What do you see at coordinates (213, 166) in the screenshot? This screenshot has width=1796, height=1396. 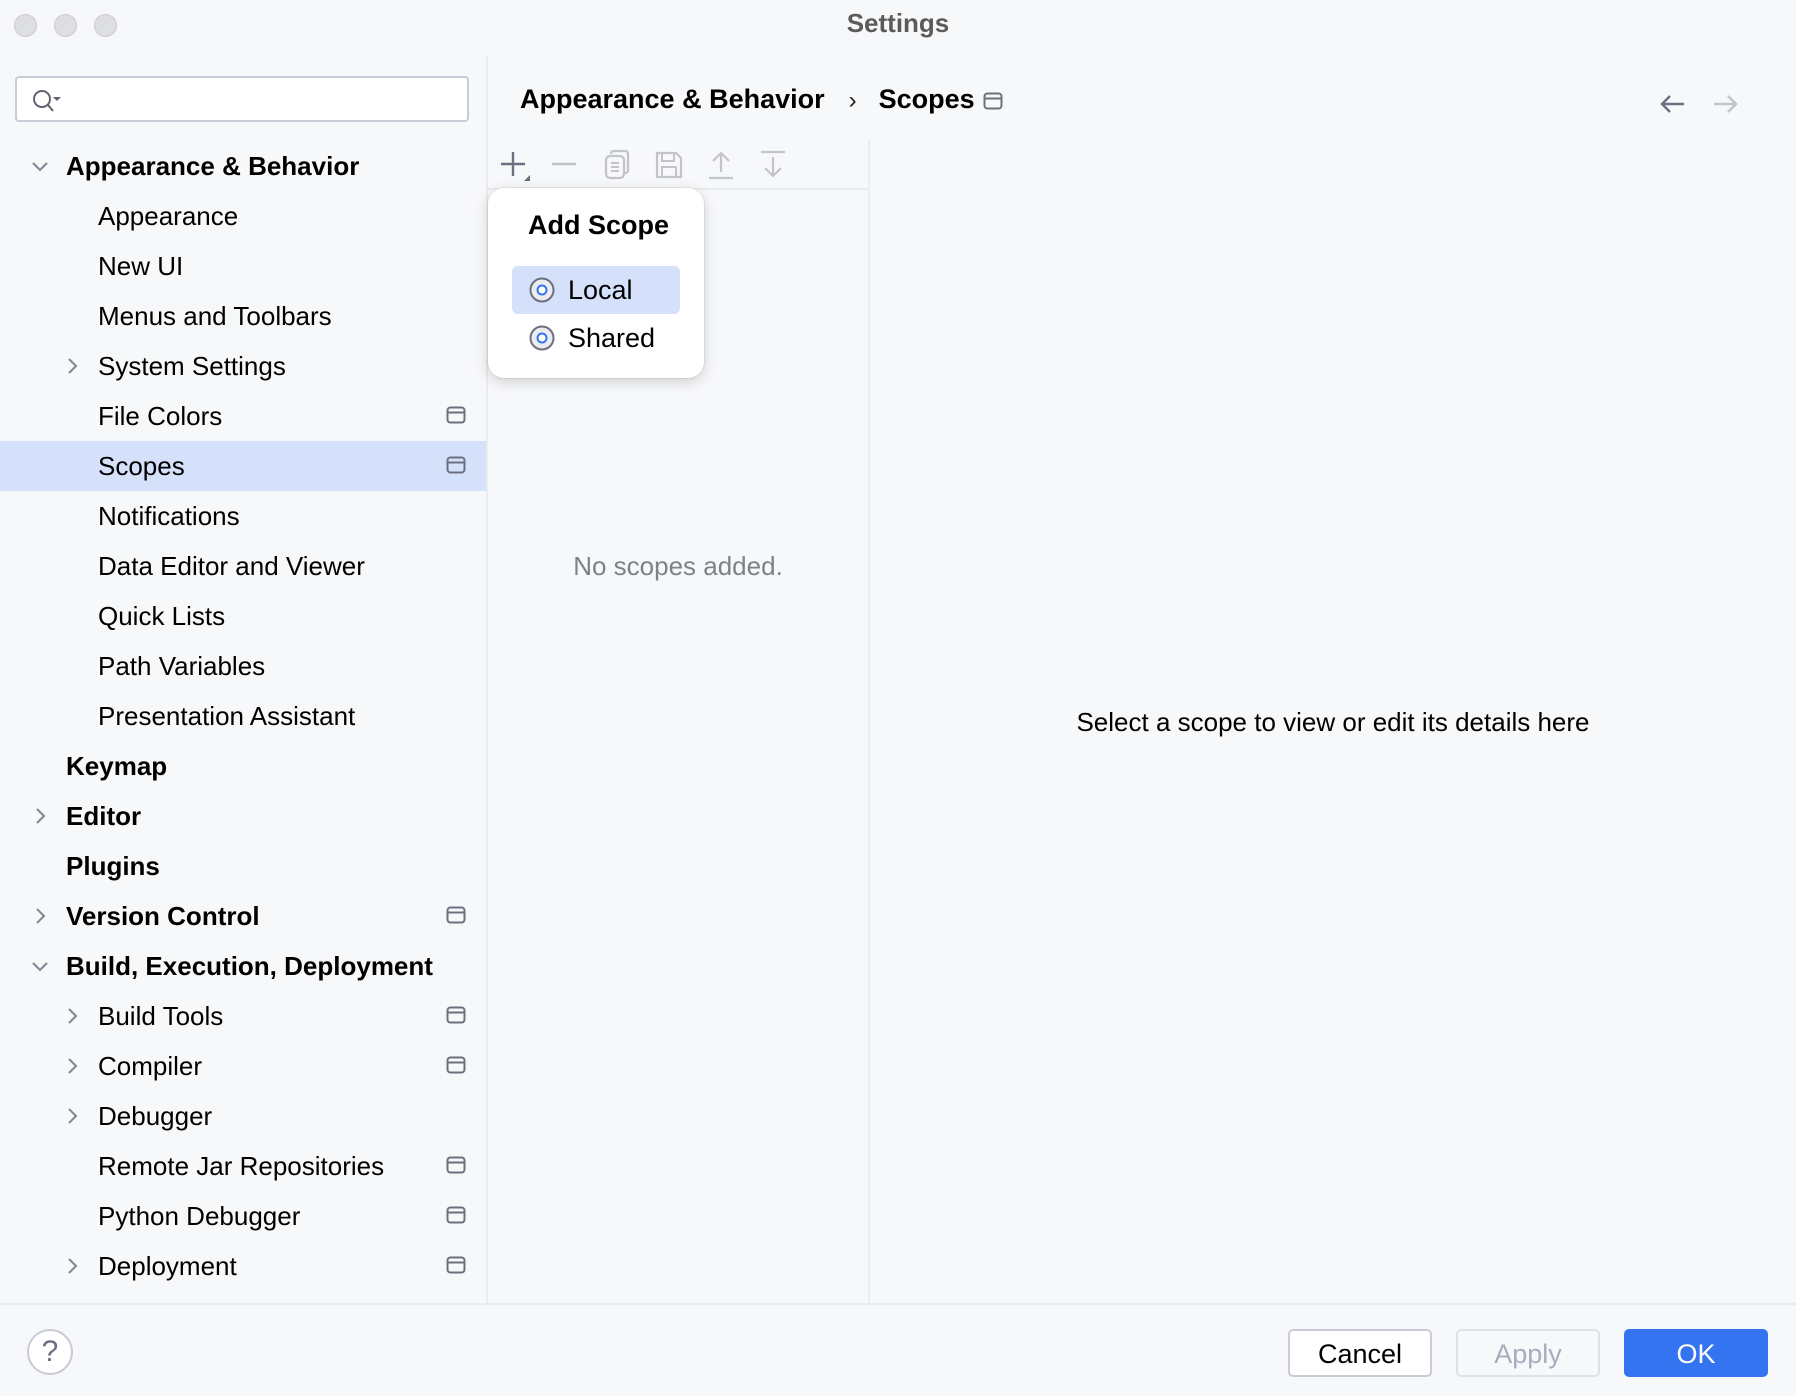 I see `sidebar-item-label: Appearance & Behavior` at bounding box center [213, 166].